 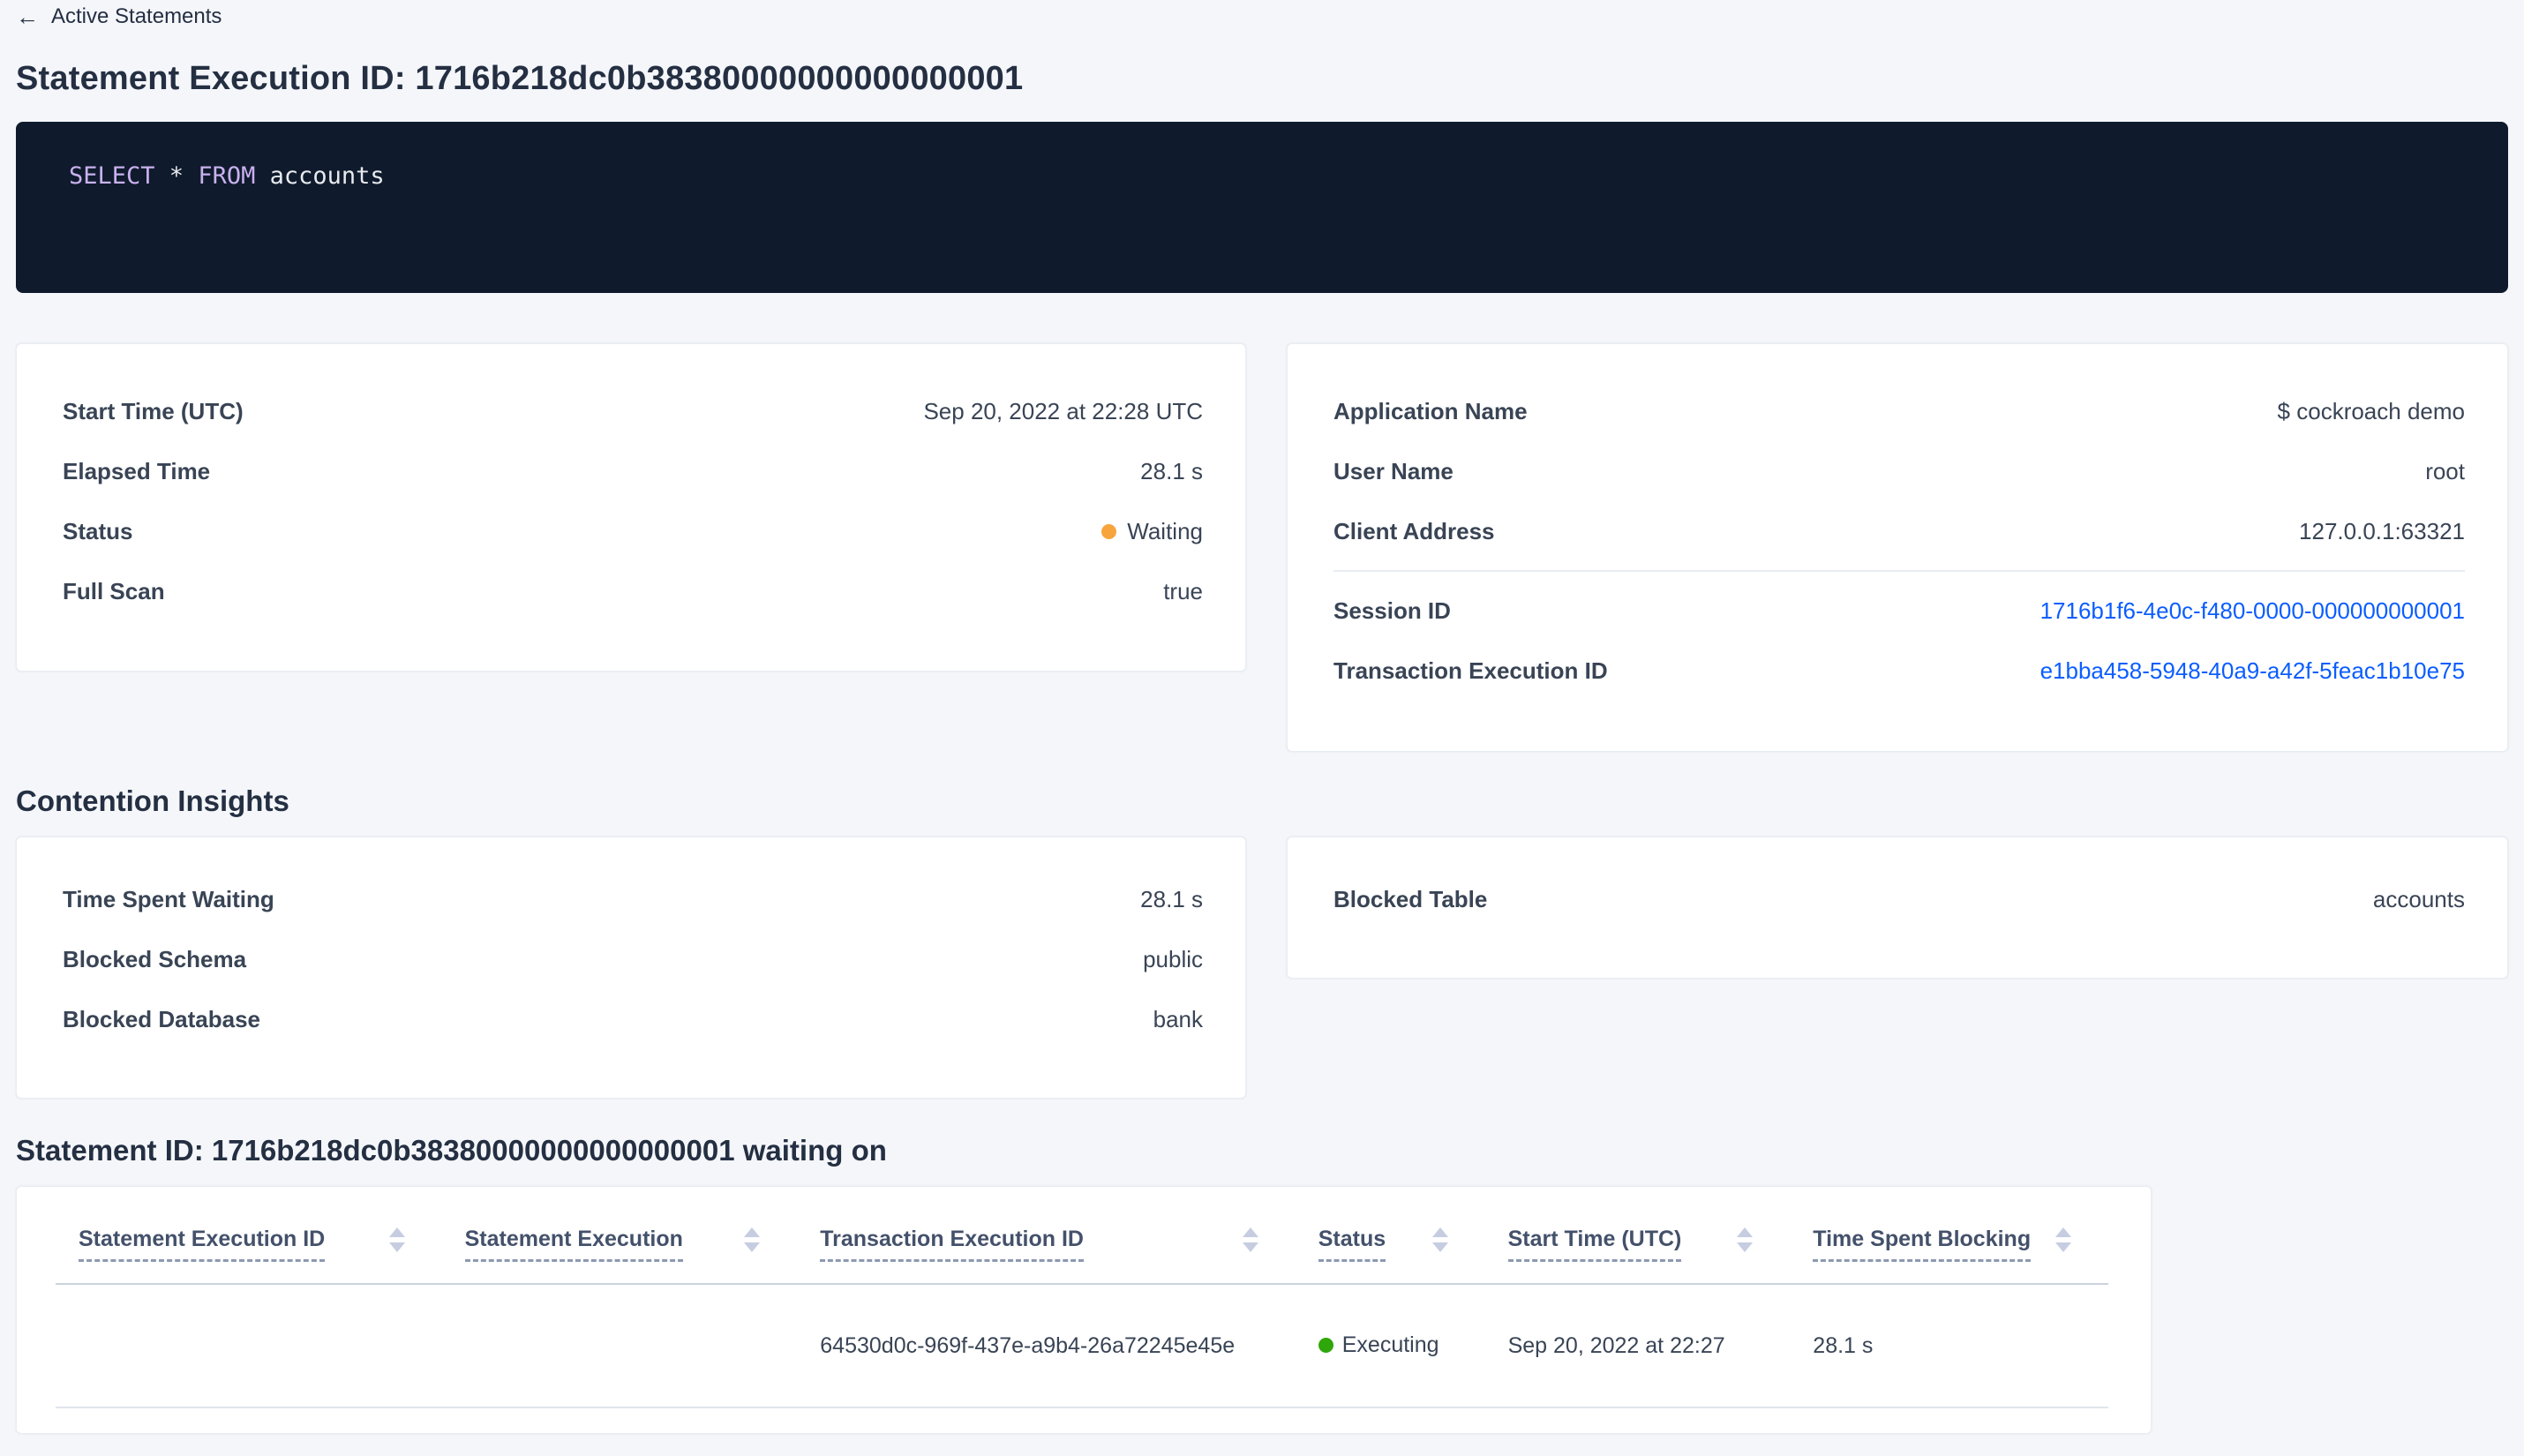 What do you see at coordinates (112, 176) in the screenshot?
I see `sql-keyword: SELECT` at bounding box center [112, 176].